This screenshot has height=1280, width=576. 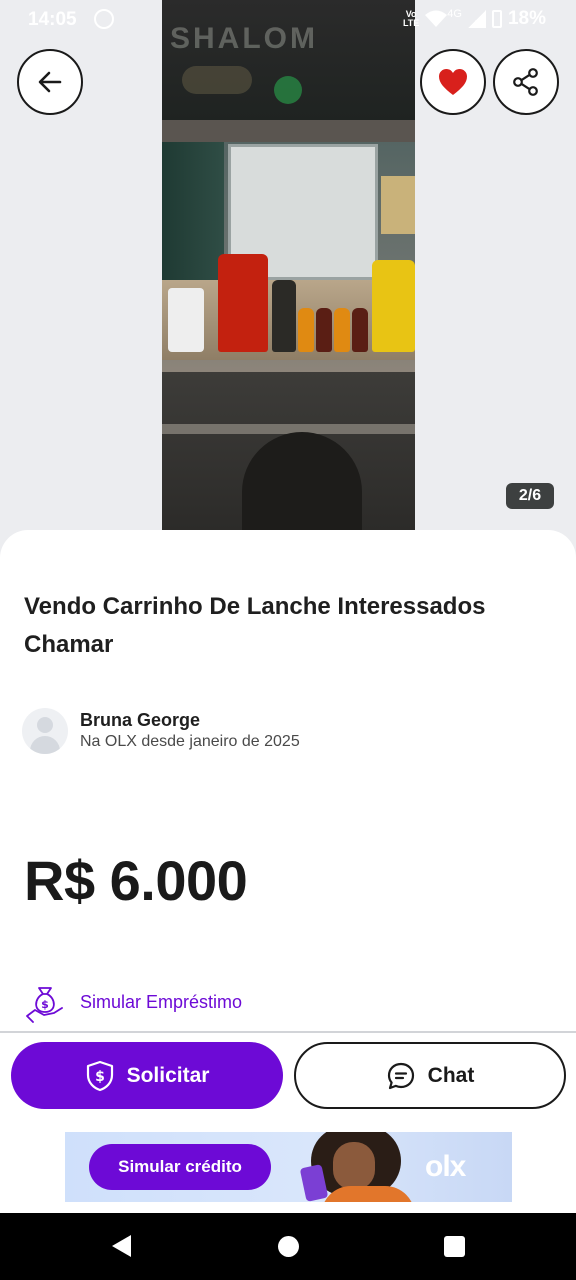 What do you see at coordinates (190, 741) in the screenshot?
I see `seller-since: Na OLX desde janeiro de 2025` at bounding box center [190, 741].